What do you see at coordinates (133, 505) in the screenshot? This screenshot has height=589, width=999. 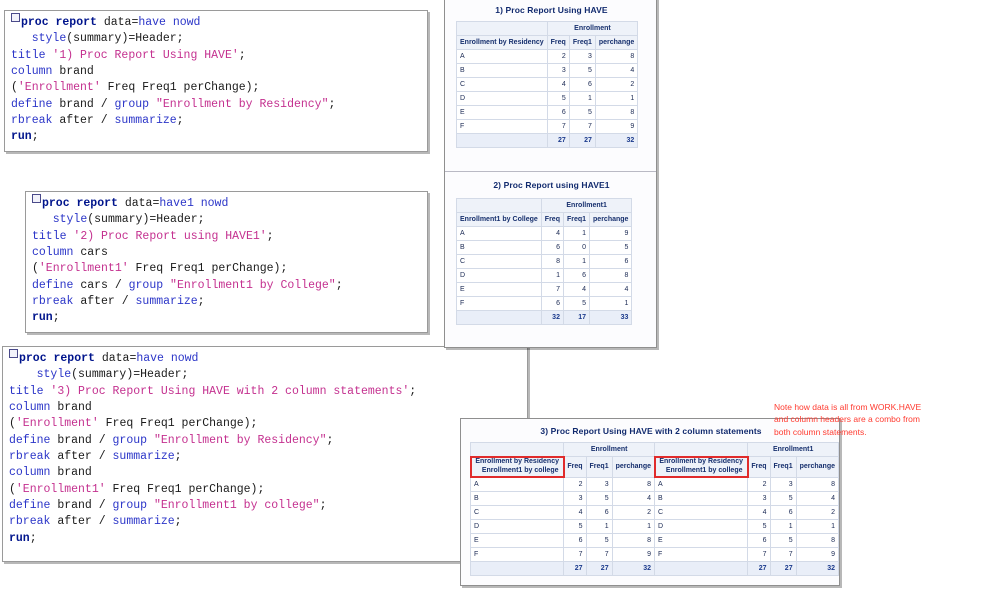 I see `code-token: group` at bounding box center [133, 505].